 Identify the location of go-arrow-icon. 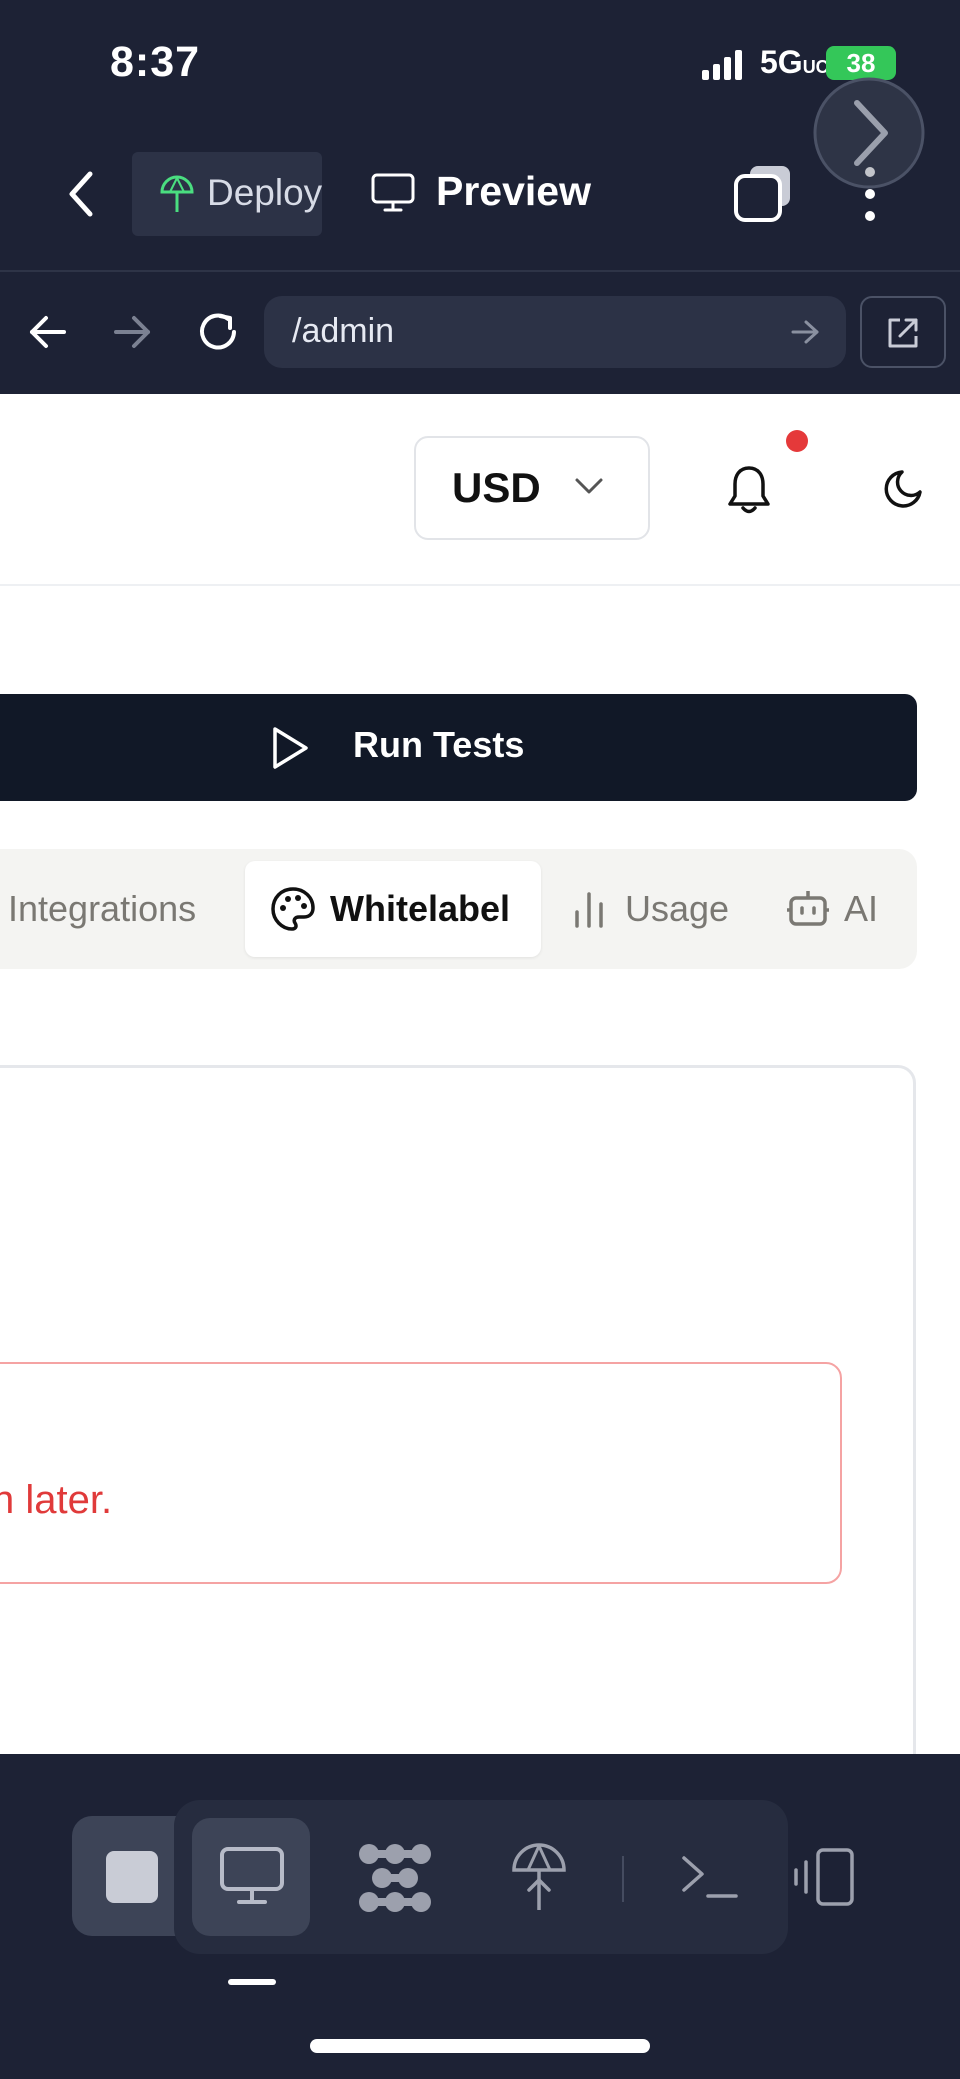
(805, 332).